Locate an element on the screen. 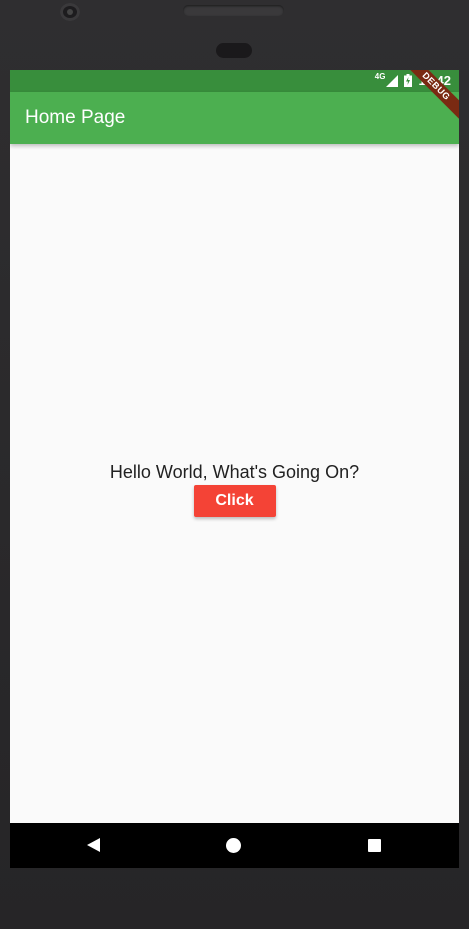  greeting-text: Hello World, What's Going On? is located at coordinates (234, 472).